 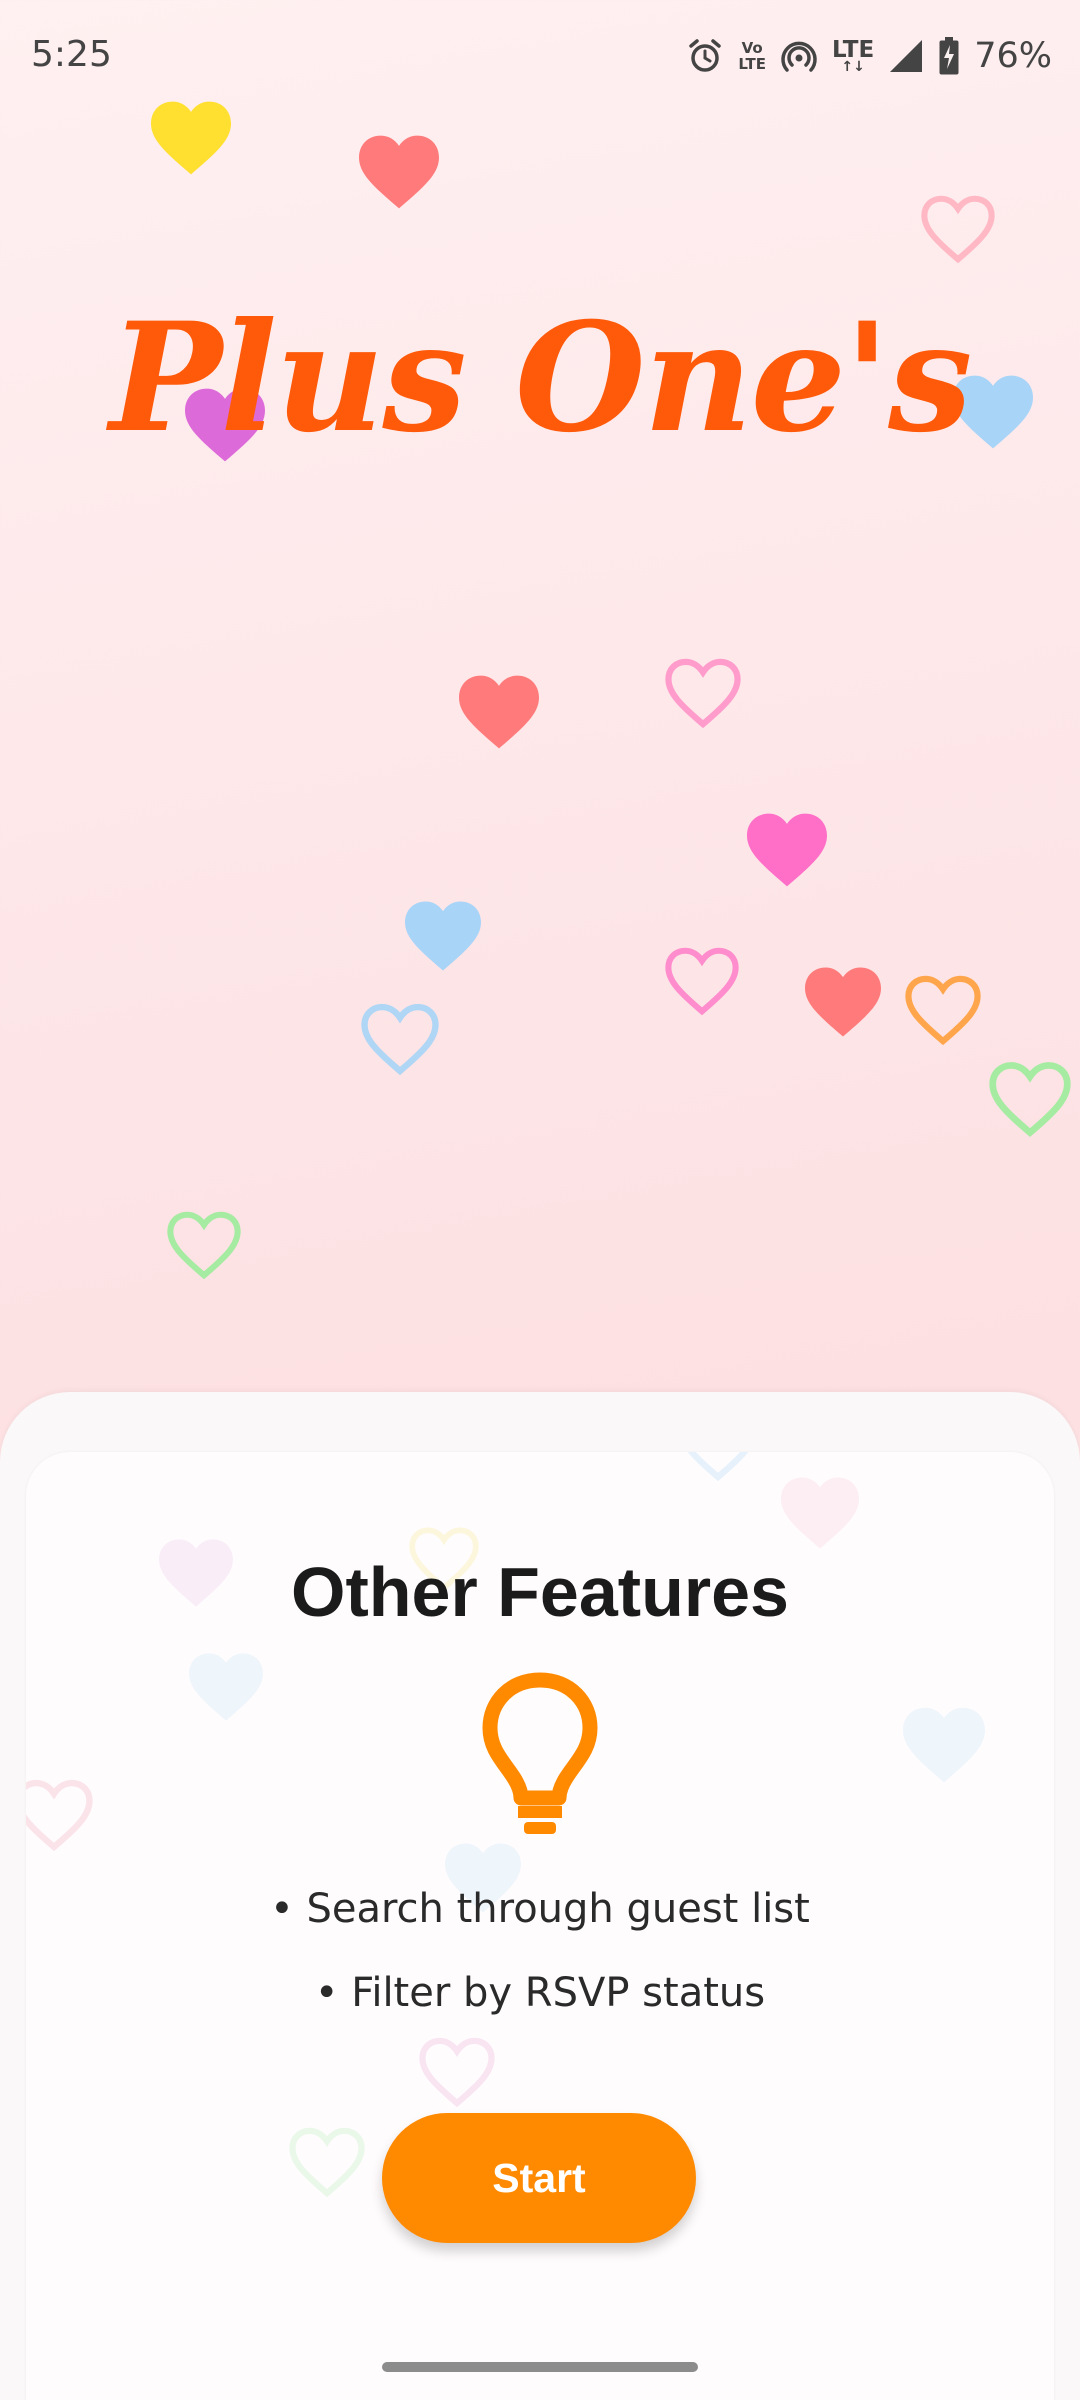 What do you see at coordinates (752, 64) in the screenshot?
I see `volte-bottom-label: LTE` at bounding box center [752, 64].